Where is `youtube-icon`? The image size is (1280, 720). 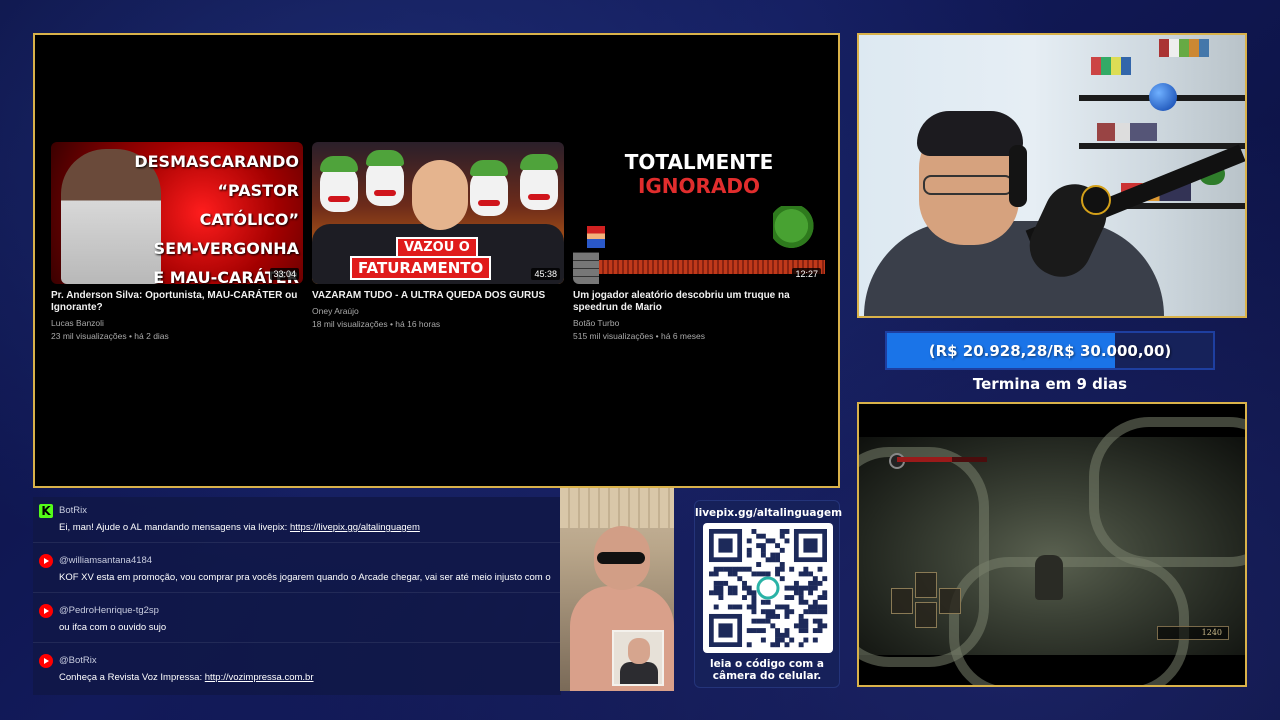
youtube-icon is located at coordinates (46, 611).